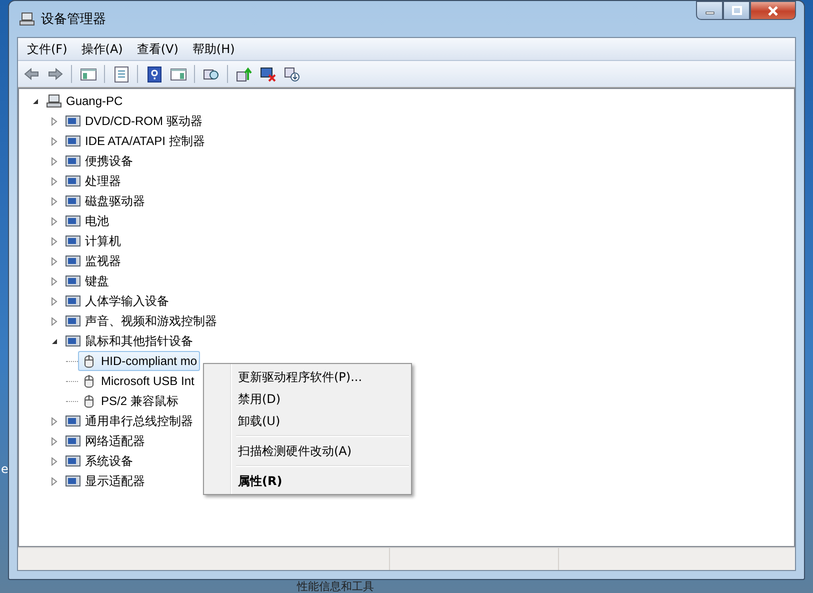 The height and width of the screenshot is (593, 813). Describe the element at coordinates (105, 201) in the screenshot. I see `tree-item: 磁盘驱动器` at that location.